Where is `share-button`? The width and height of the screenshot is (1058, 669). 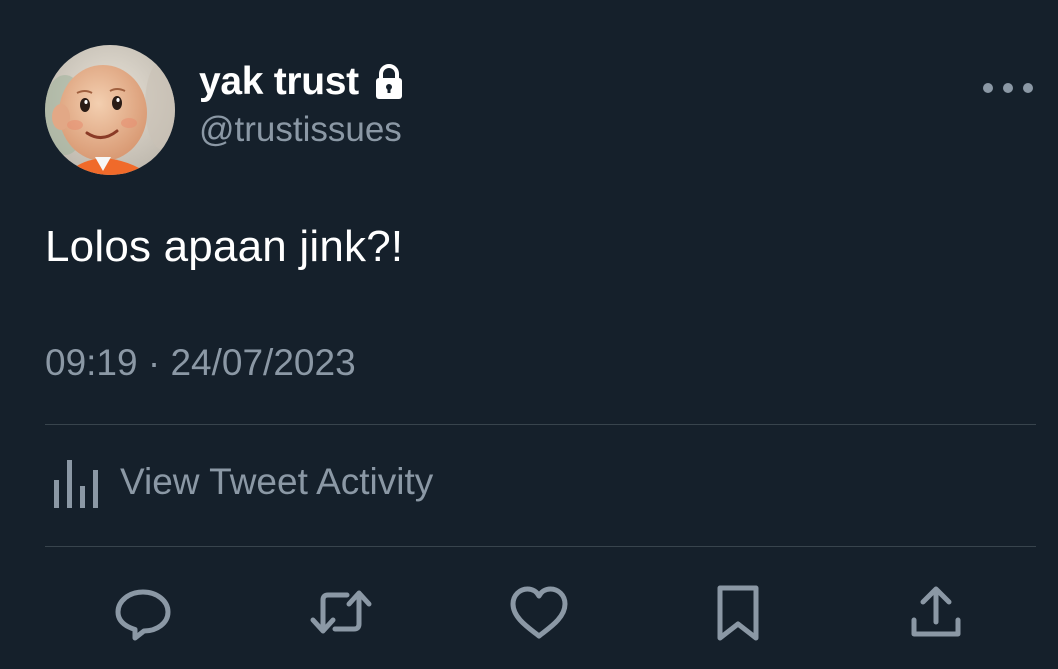 share-button is located at coordinates (936, 612).